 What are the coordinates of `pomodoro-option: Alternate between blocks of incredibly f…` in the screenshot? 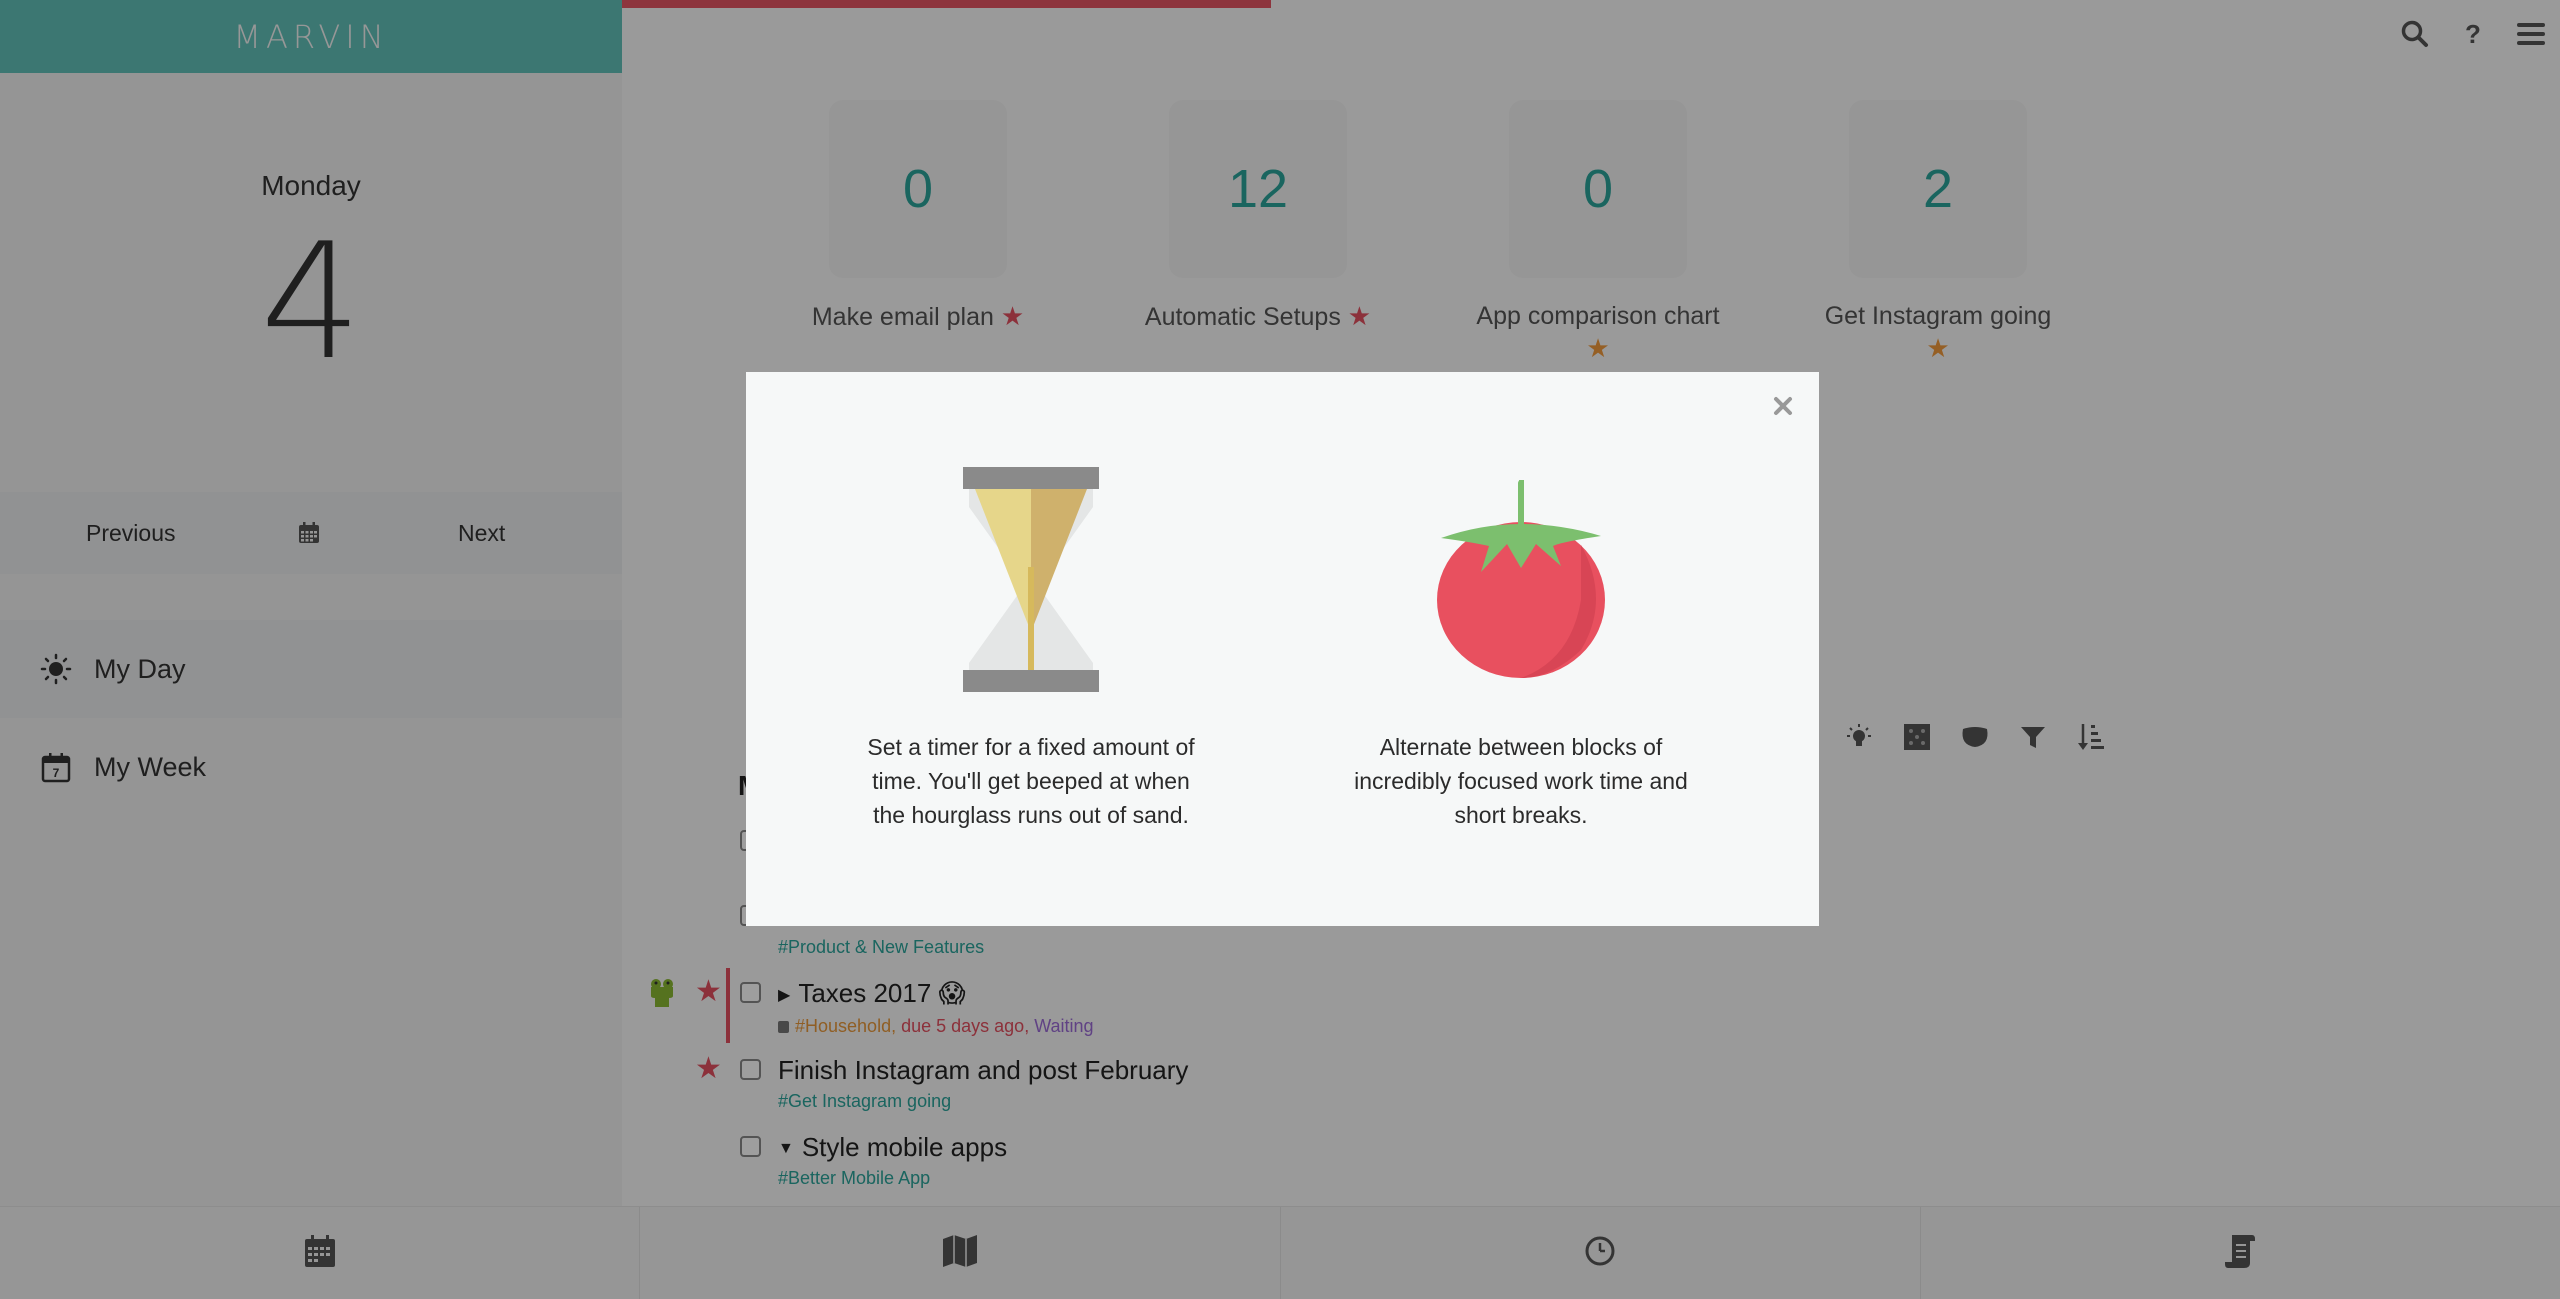 It's located at (1521, 649).